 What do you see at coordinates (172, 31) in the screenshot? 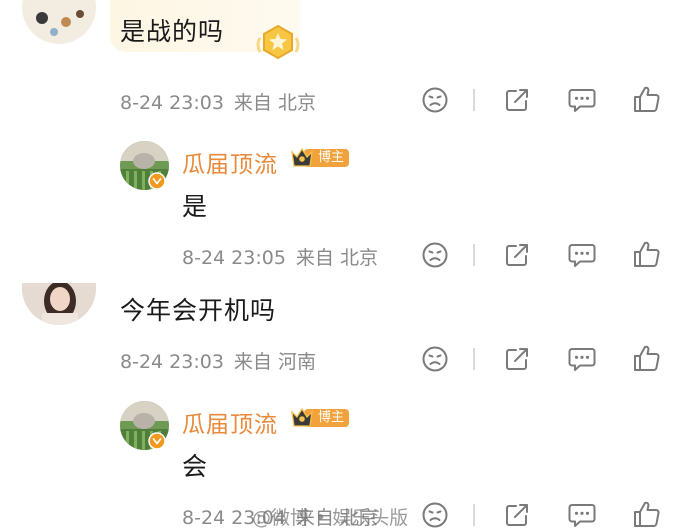
I see `comment-text: 是战的吗` at bounding box center [172, 31].